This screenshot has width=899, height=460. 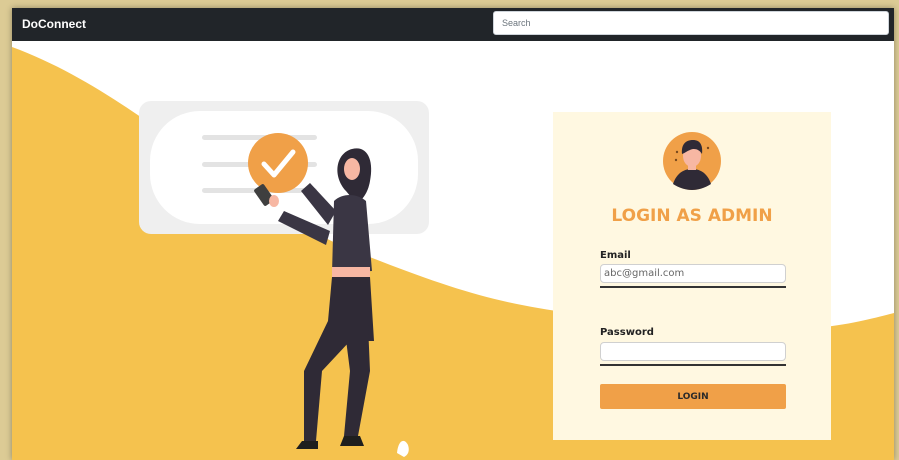 What do you see at coordinates (693, 351) in the screenshot?
I see `password-field` at bounding box center [693, 351].